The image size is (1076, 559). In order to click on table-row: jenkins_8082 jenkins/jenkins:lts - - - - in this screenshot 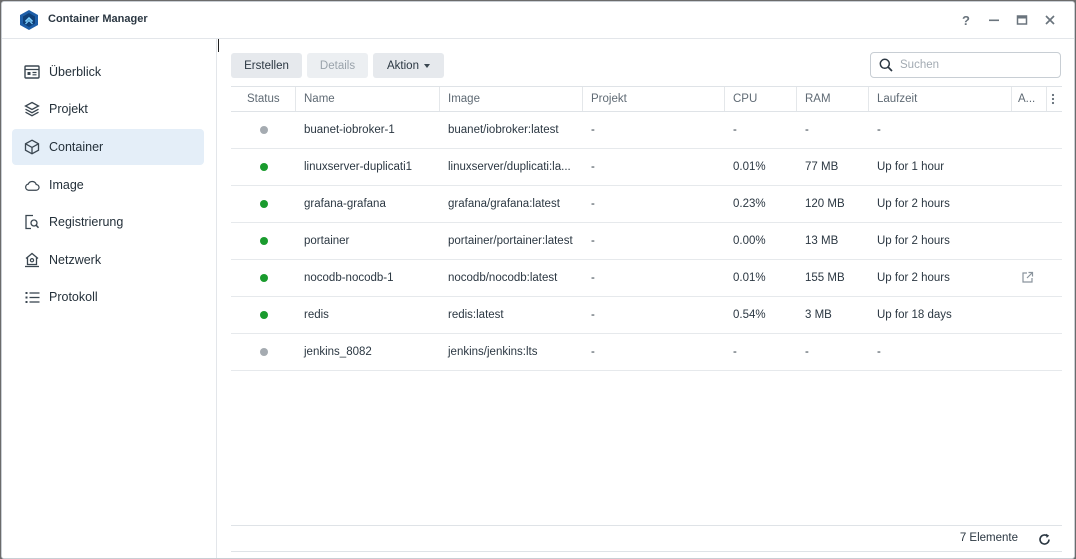, I will do `click(646, 352)`.